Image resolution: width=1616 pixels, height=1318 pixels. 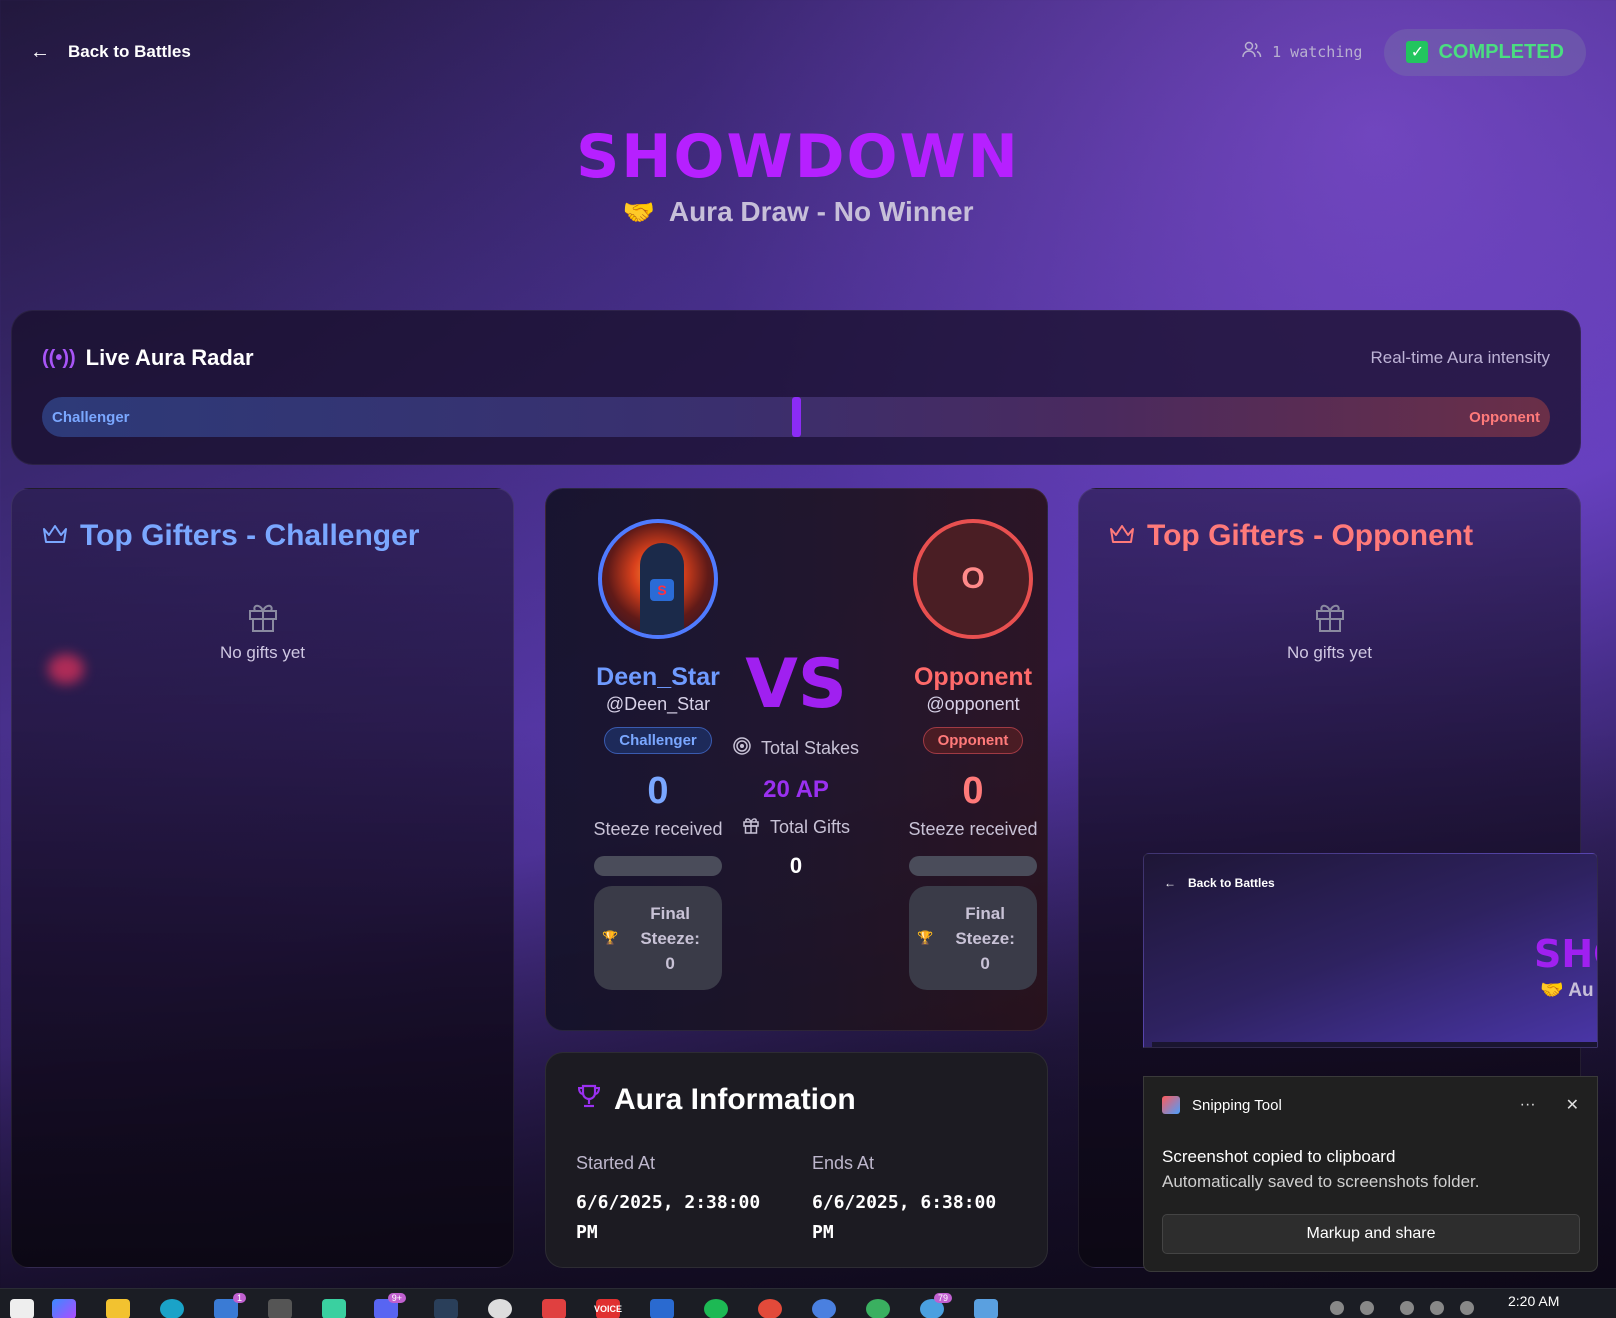 I want to click on gifters-title-text: Top Gifters - Opponent, so click(x=1310, y=535).